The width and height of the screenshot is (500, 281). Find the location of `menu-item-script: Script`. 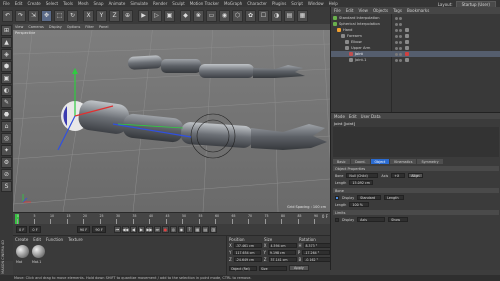

menu-item-script: Script is located at coordinates (297, 3).